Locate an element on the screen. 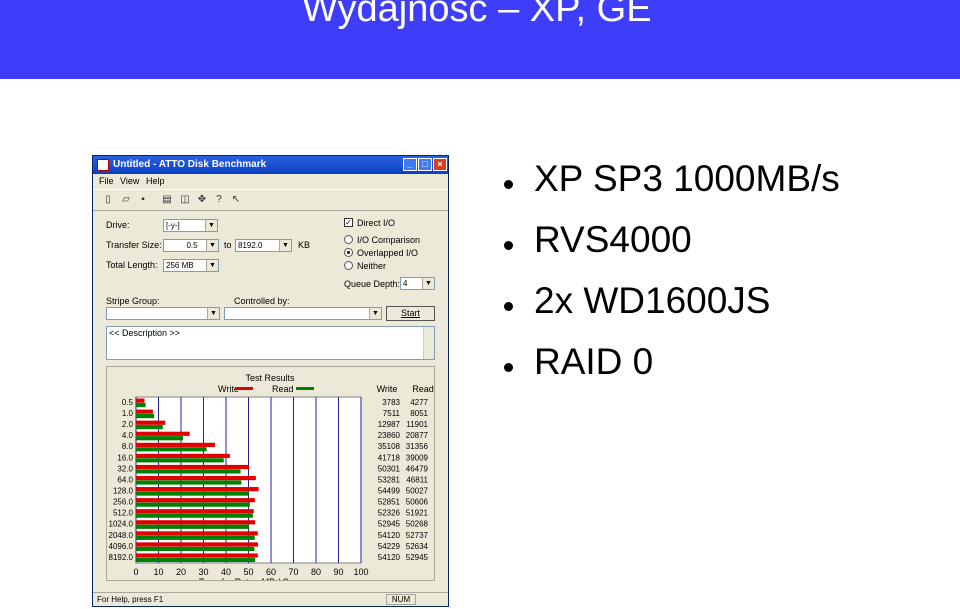 This screenshot has width=960, height=609. print-icon: ▤ is located at coordinates (167, 200).